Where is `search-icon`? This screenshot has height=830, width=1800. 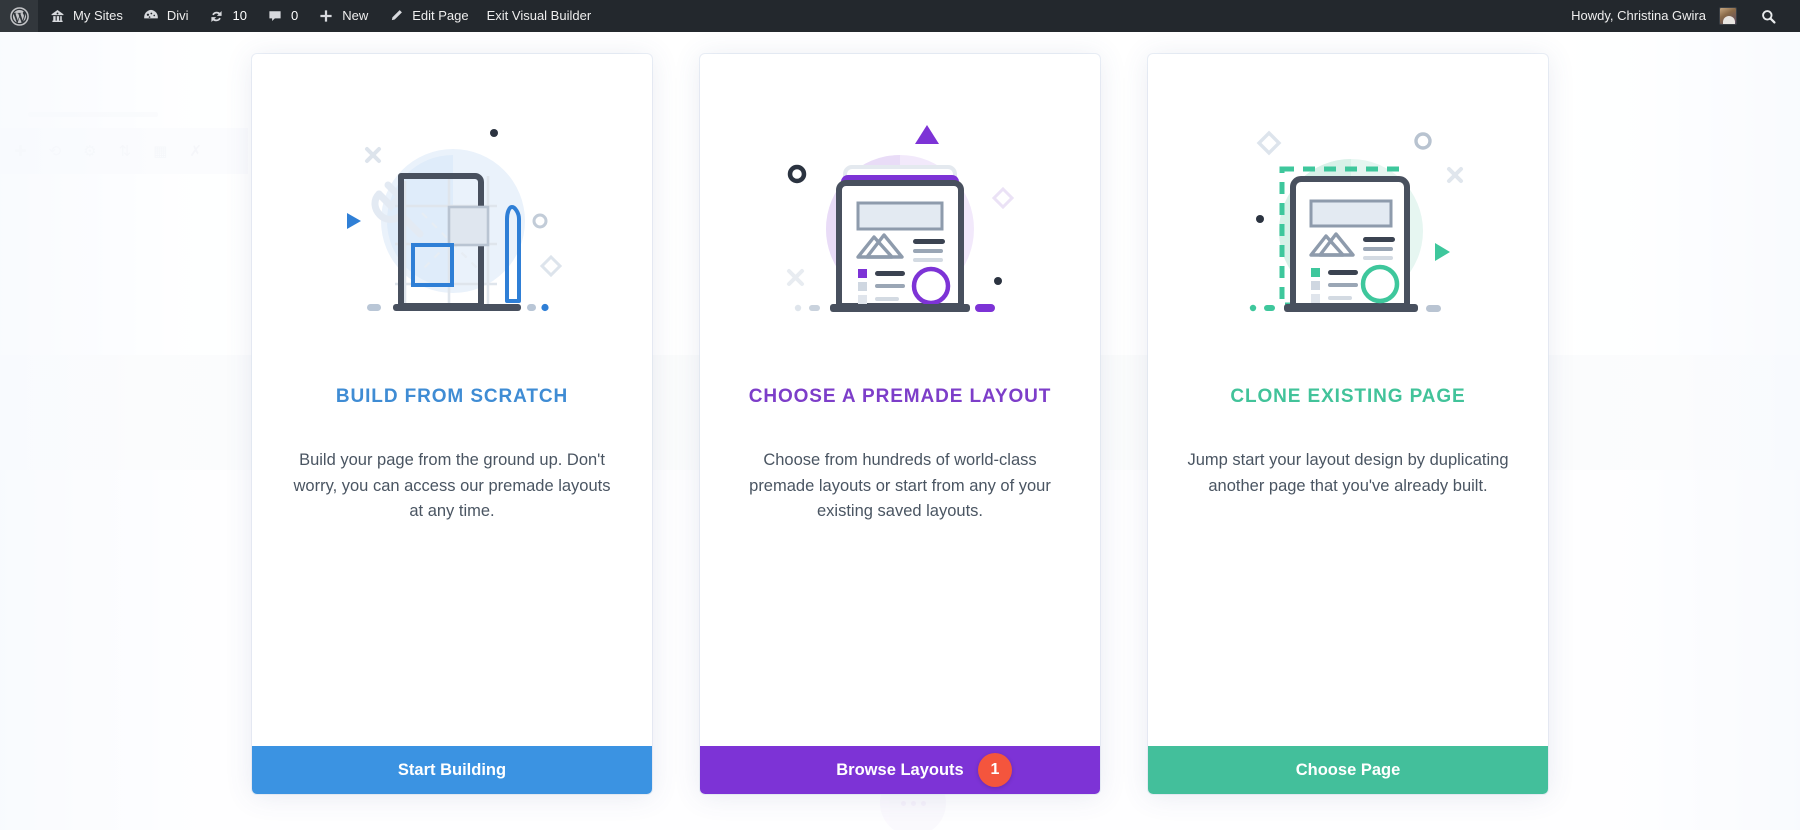 search-icon is located at coordinates (1768, 16).